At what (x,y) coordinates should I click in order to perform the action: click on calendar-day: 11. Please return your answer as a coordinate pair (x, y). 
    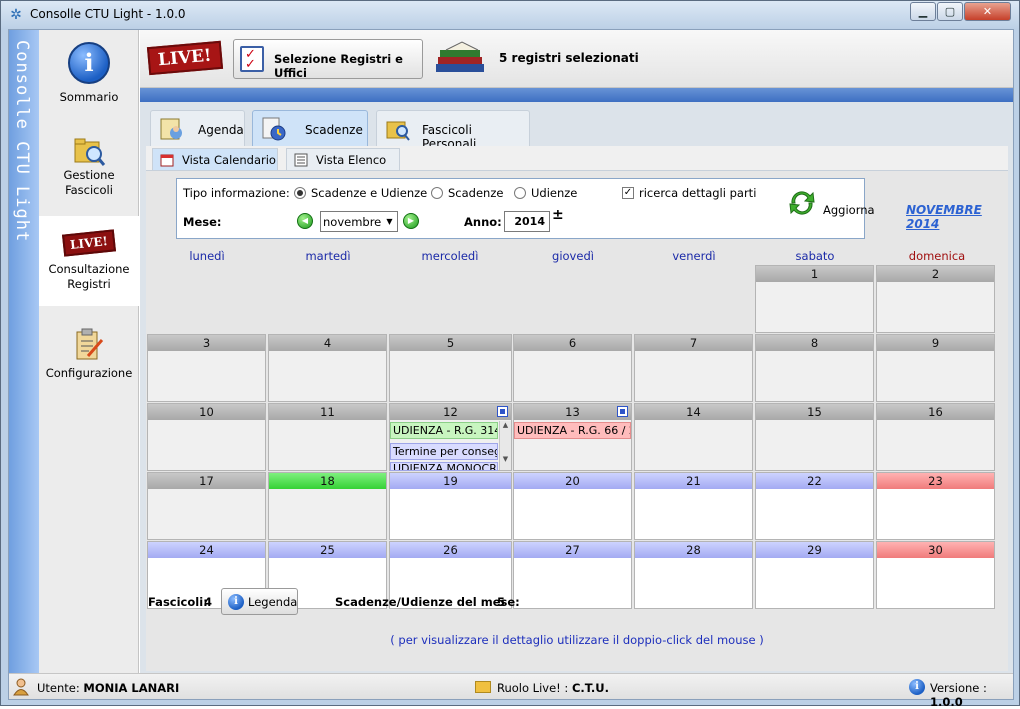
    Looking at the image, I should click on (327, 437).